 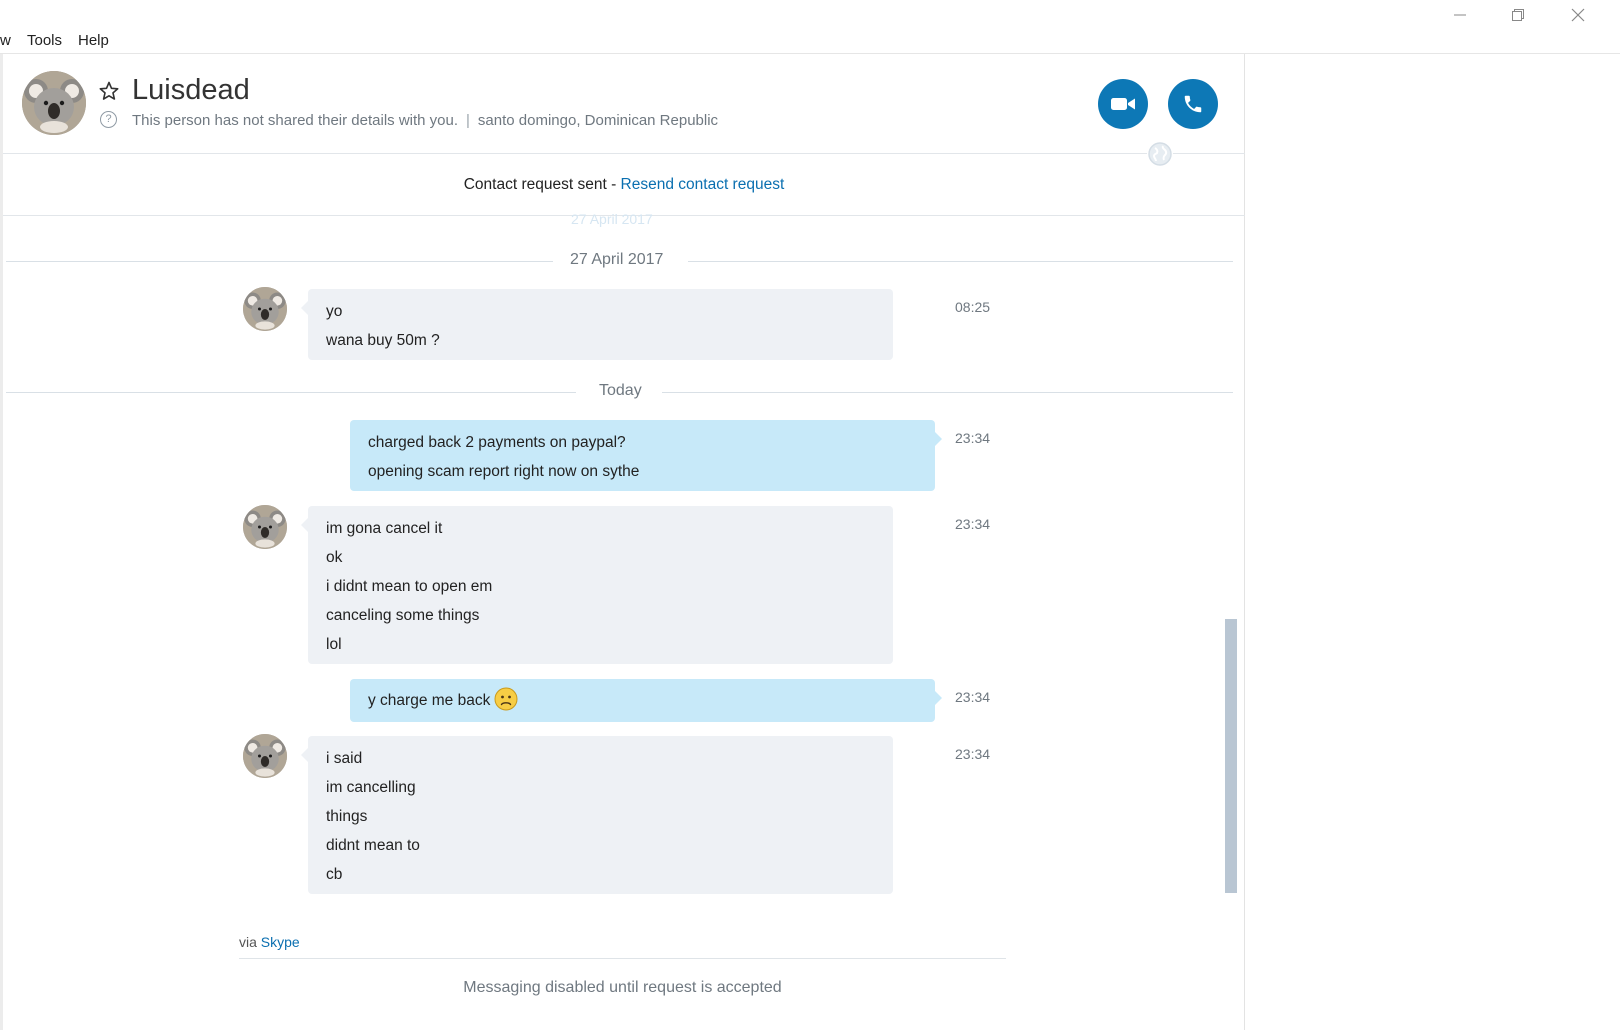 I want to click on message-time: 08:25, so click(x=973, y=307).